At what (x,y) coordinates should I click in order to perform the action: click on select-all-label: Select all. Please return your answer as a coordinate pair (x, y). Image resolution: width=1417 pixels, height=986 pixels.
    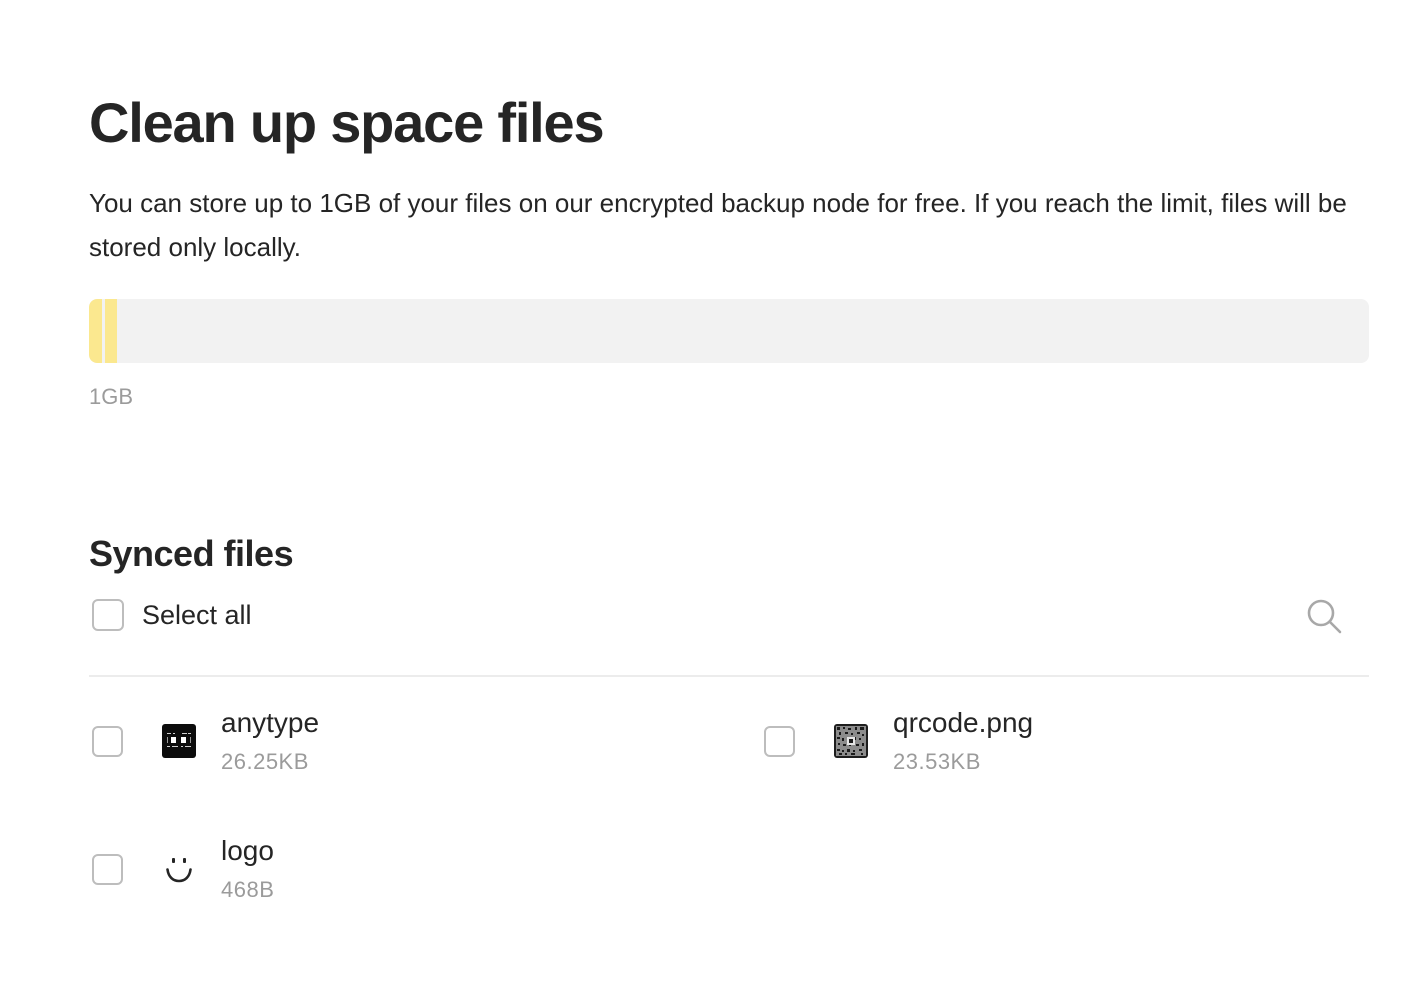
    Looking at the image, I should click on (197, 615).